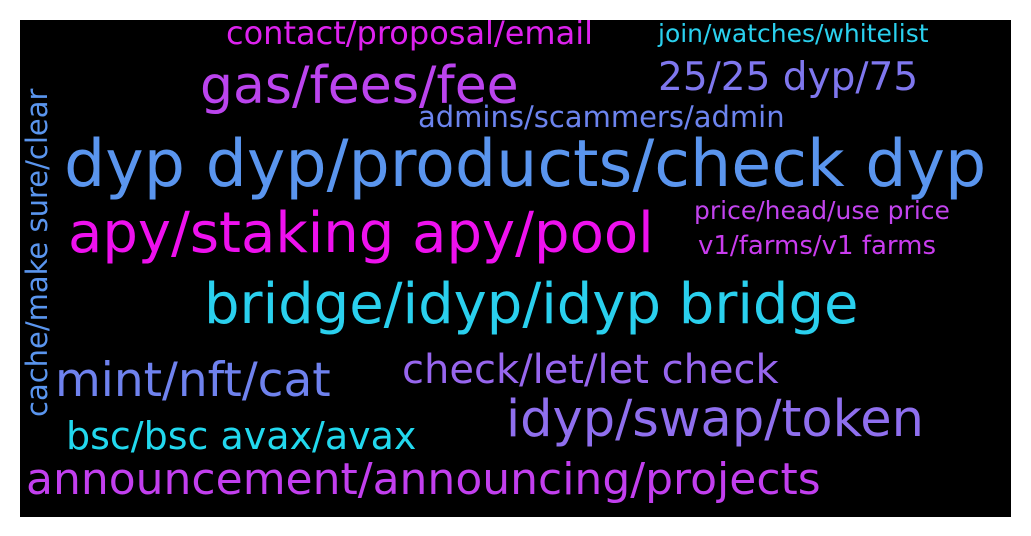  I want to click on word-idyp-swap-token: idyp/swap/token, so click(715, 419).